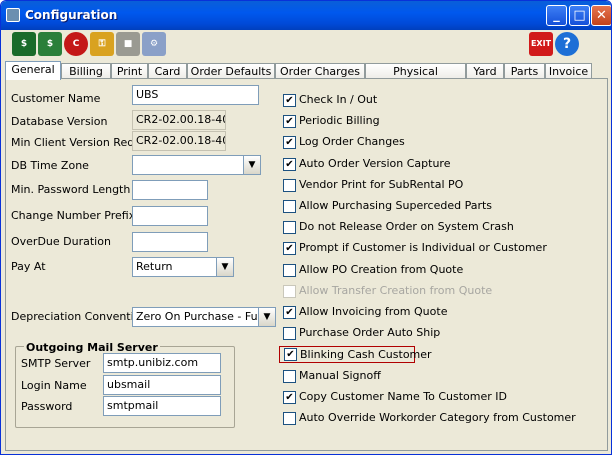 This screenshot has height=455, width=612. I want to click on min-client-version-label: Min Client Version Req, so click(73, 142).